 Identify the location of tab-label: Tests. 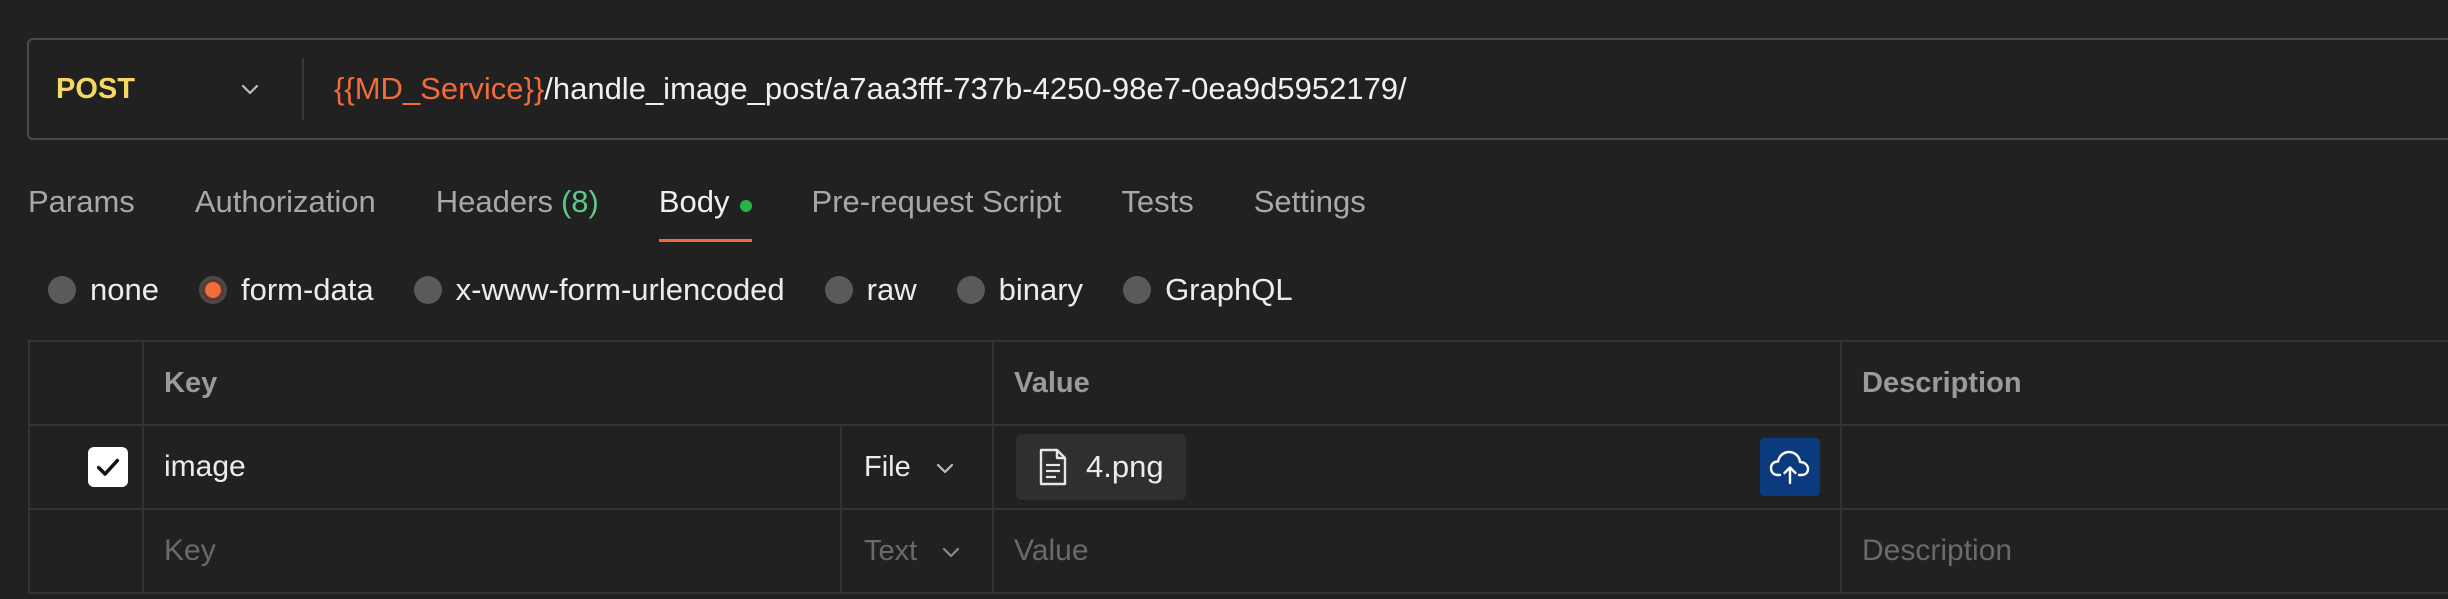
(1157, 201).